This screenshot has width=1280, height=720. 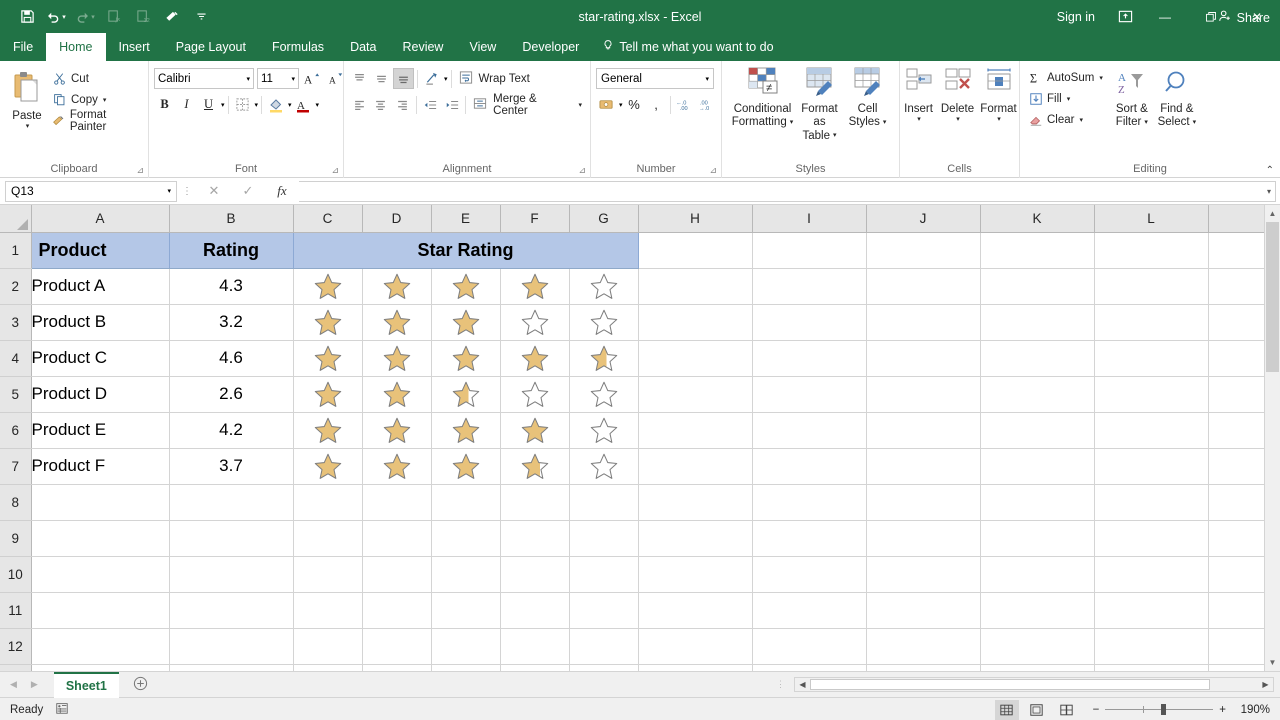 I want to click on cell-j2, so click(x=923, y=286).